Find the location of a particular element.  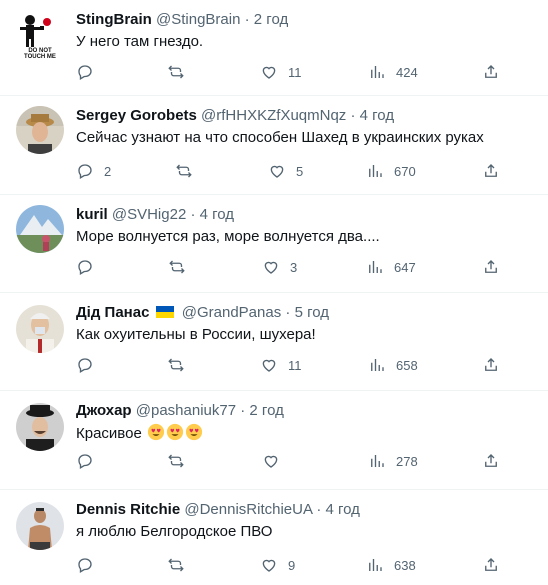

like-count: 3 is located at coordinates (294, 267).